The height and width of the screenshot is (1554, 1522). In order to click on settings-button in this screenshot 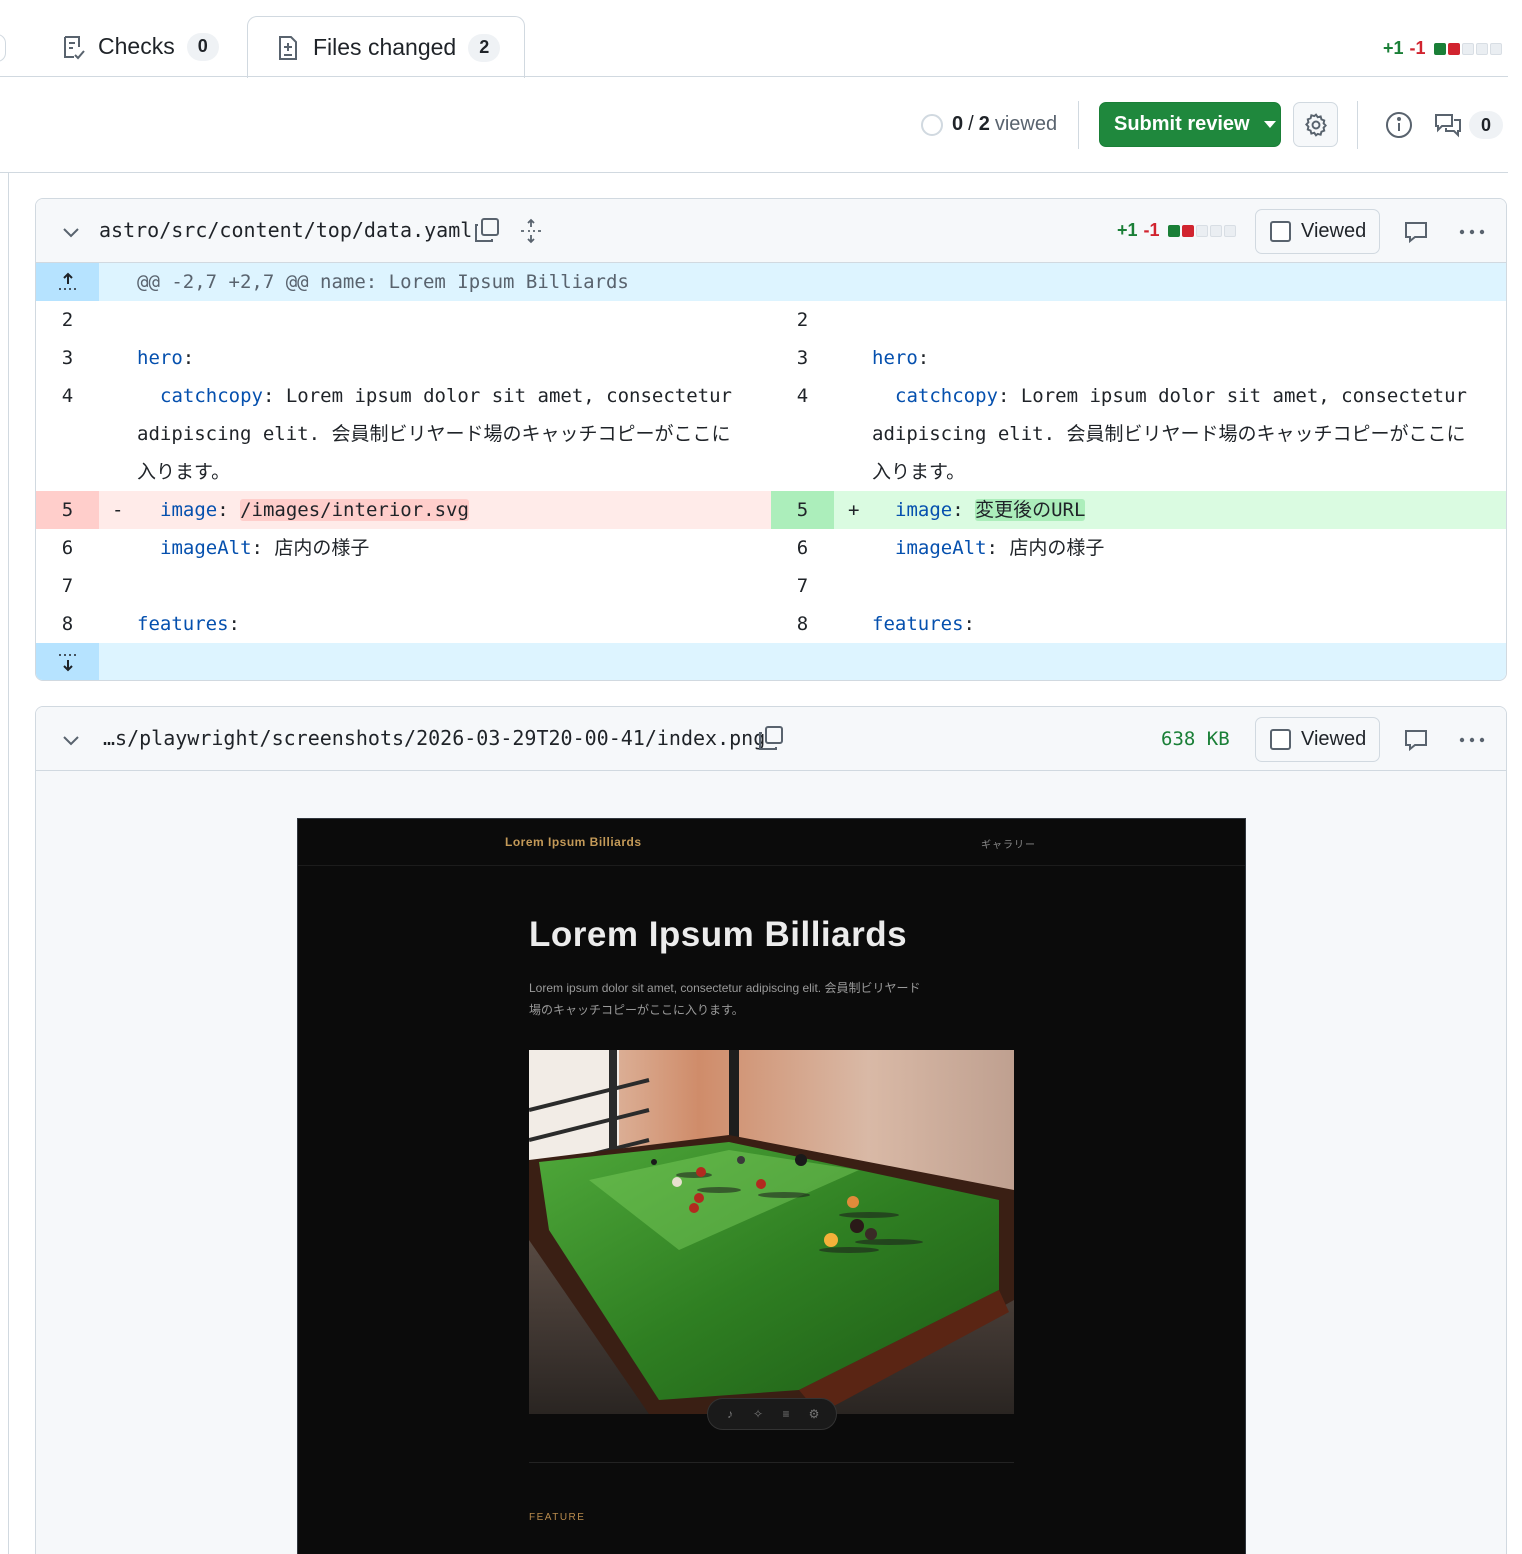, I will do `click(1315, 124)`.